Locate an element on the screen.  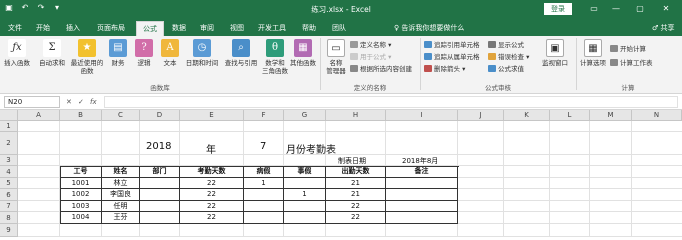
insert-function-fx-icon: fx is located at coordinates (93, 102).